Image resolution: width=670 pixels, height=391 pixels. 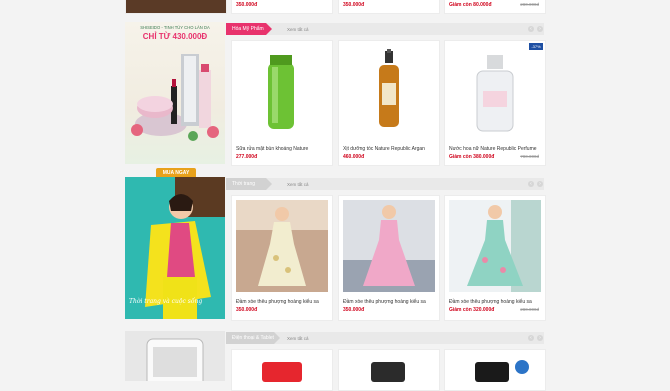 I want to click on product-price: Giảm còn 320.000đ, so click(x=472, y=310).